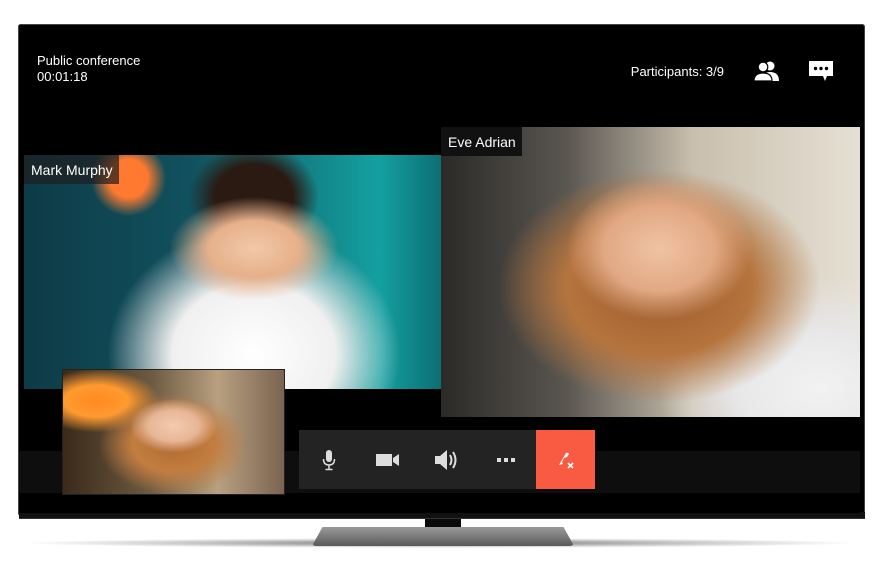 The height and width of the screenshot is (564, 885). What do you see at coordinates (677, 71) in the screenshot?
I see `participants-count: Participants: 3/9` at bounding box center [677, 71].